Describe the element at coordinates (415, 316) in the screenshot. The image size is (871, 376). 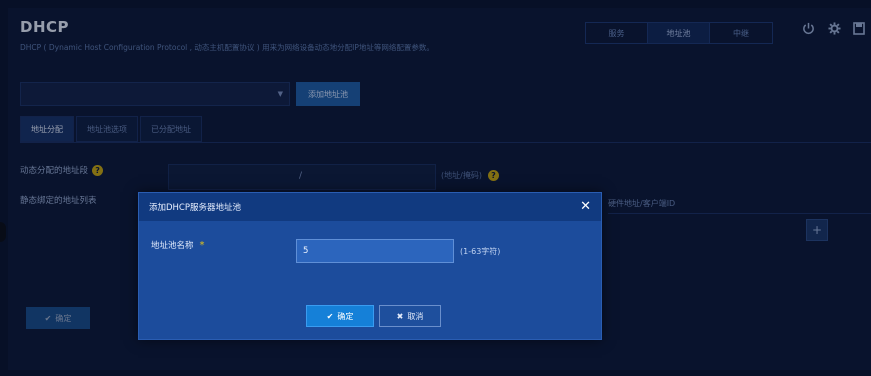
I see `dialog-cancel-label: 取消` at that location.